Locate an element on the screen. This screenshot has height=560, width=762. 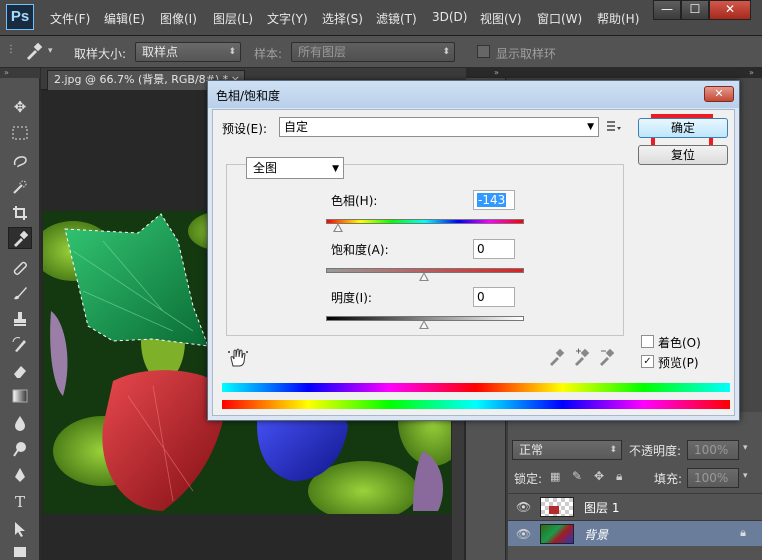
dialog-close-button: ✕ is located at coordinates (719, 94).